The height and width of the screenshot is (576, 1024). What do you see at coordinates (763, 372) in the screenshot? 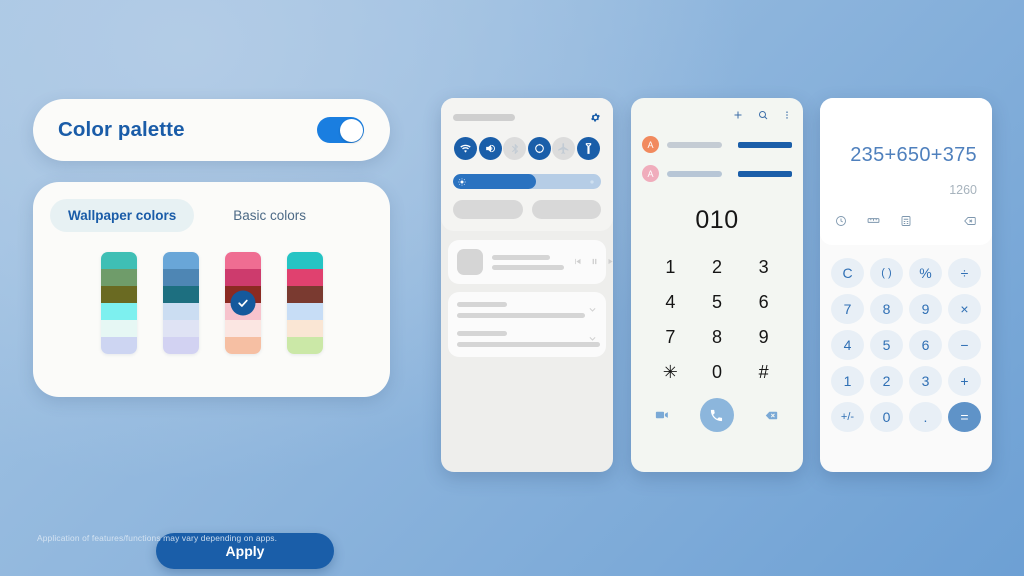
I see `dial-key-#: #` at bounding box center [763, 372].